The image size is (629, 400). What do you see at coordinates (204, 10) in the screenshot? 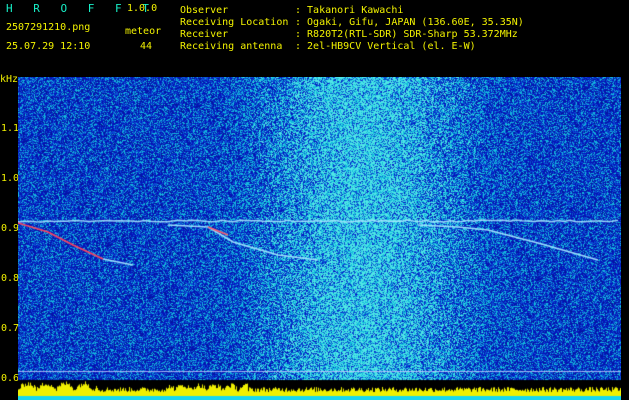
I see `info-observer-key: Observer` at bounding box center [204, 10].